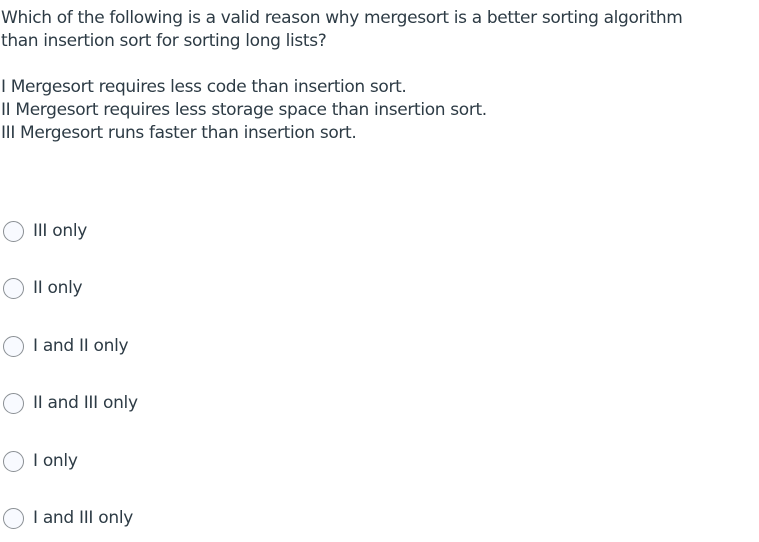 This screenshot has height=542, width=759. What do you see at coordinates (81, 346) in the screenshot?
I see `answer-label: I and II only` at bounding box center [81, 346].